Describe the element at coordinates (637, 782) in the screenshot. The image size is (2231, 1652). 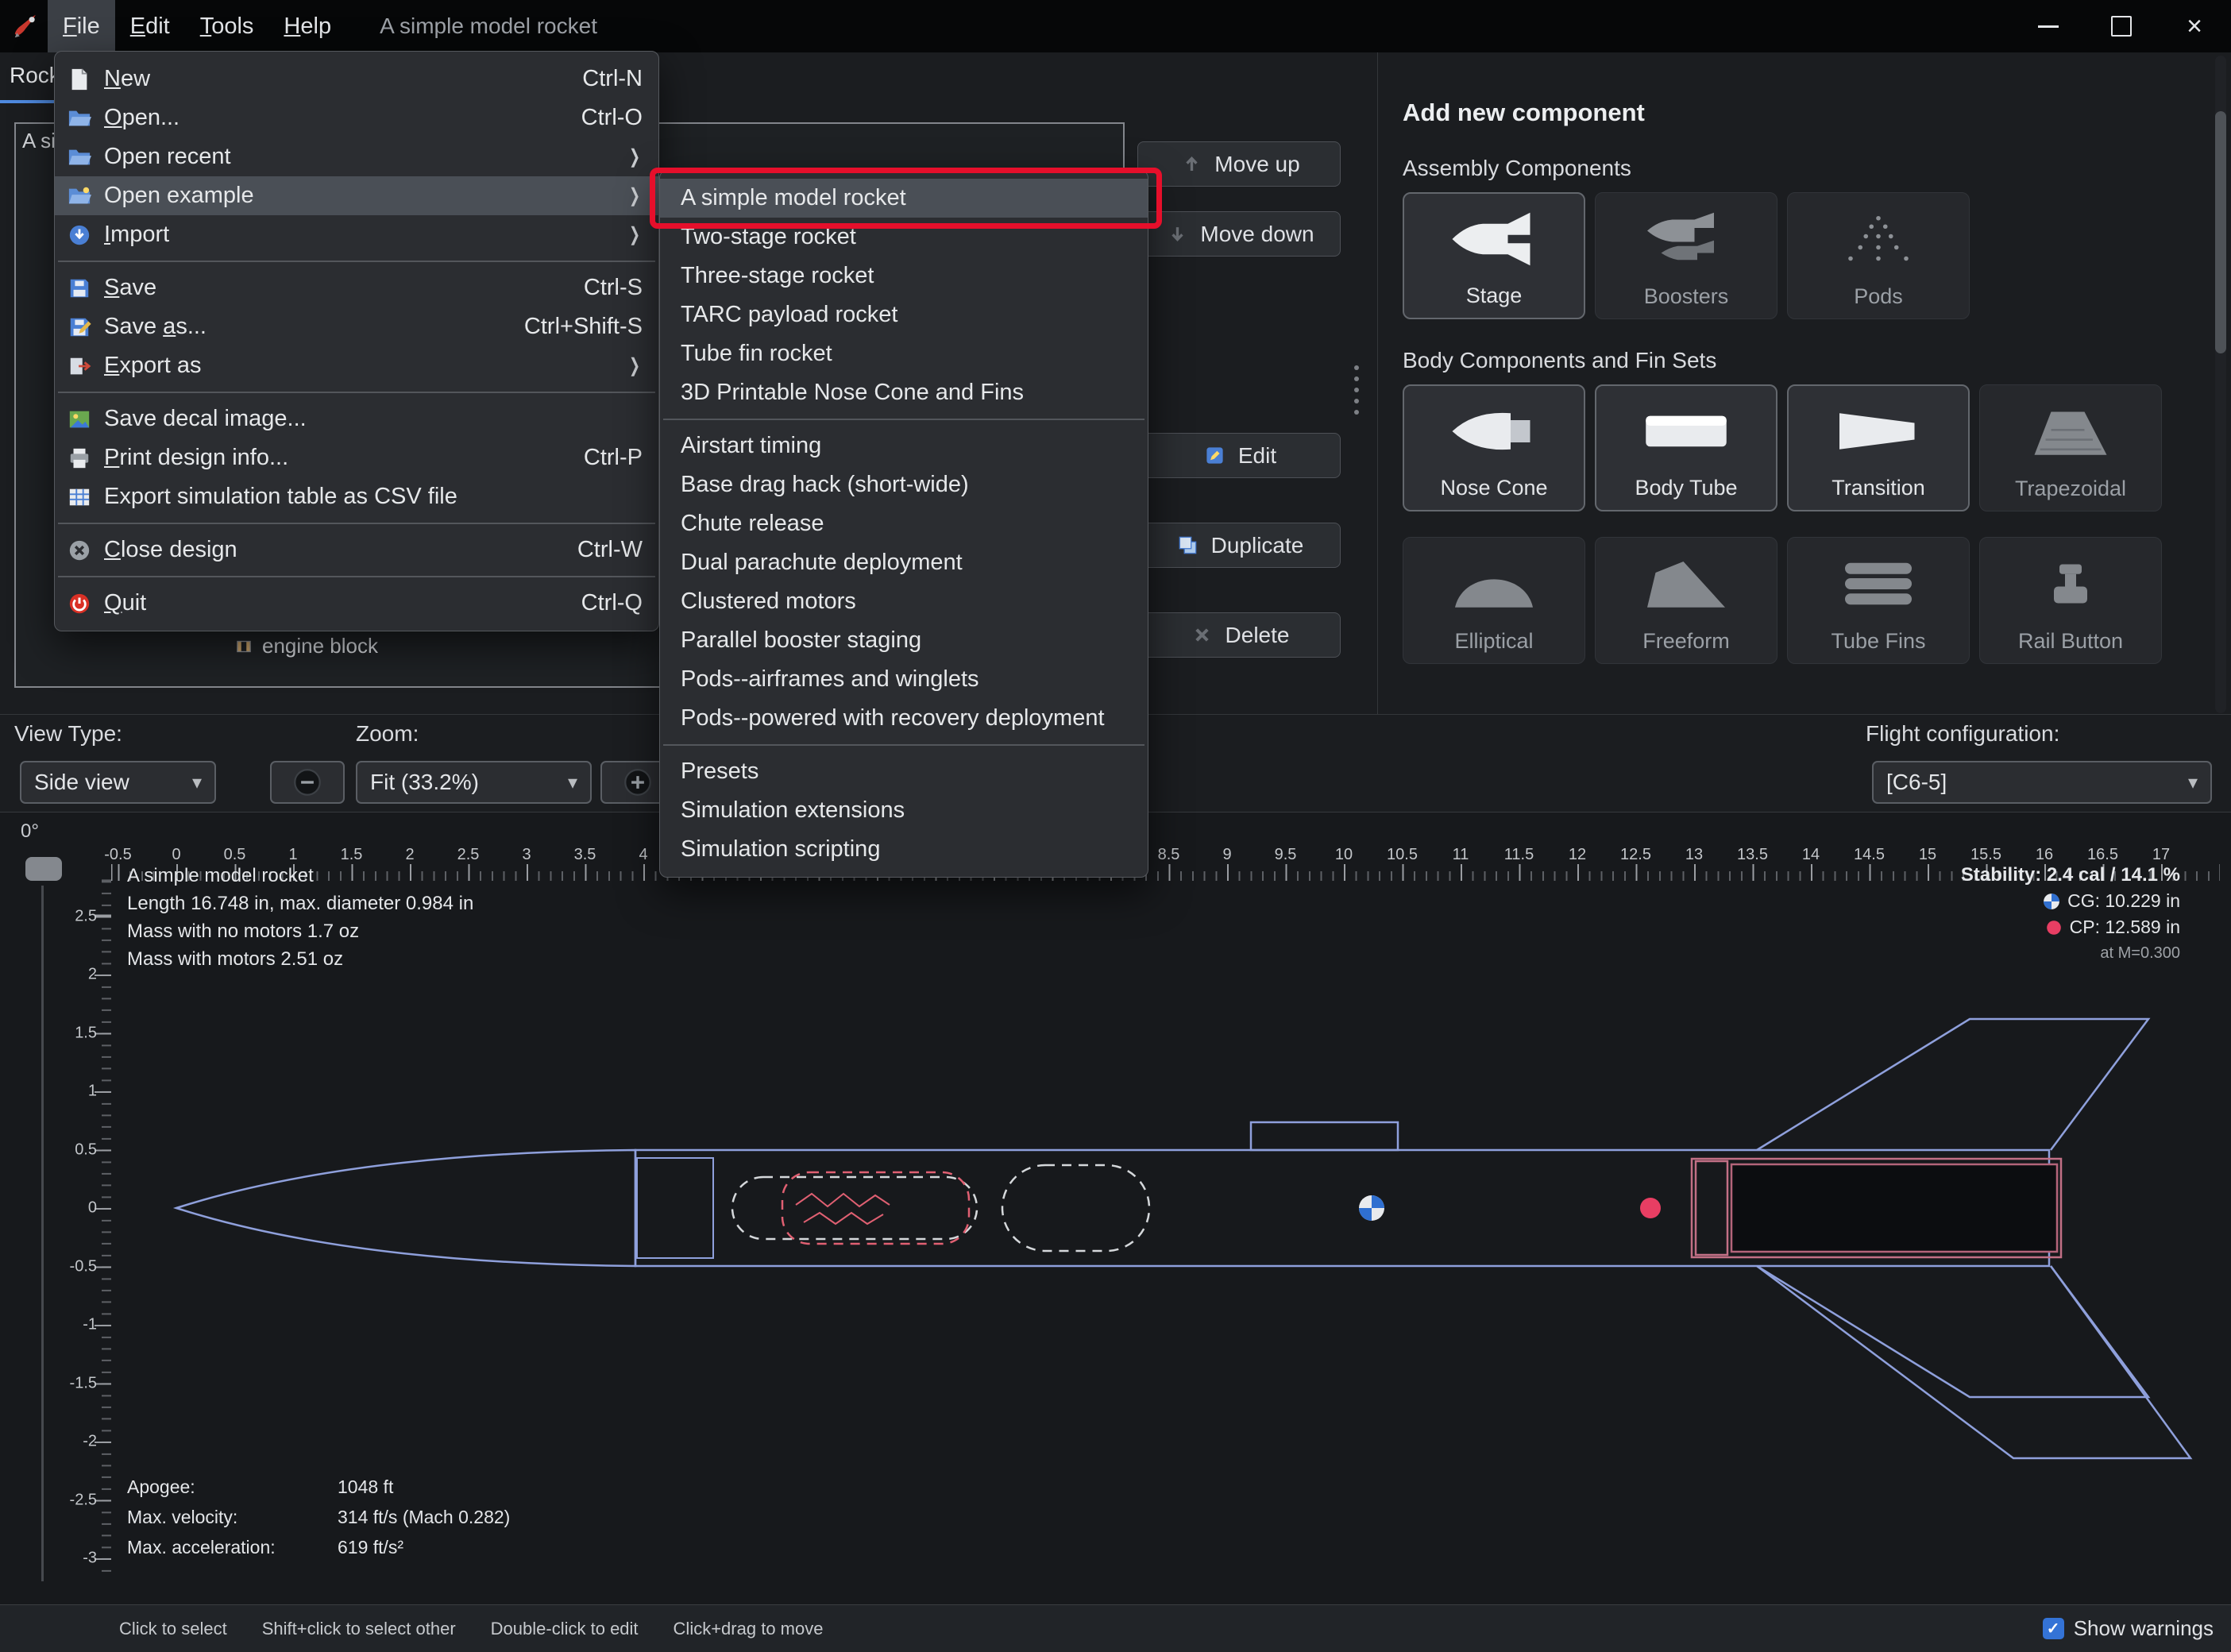
I see `zoom-in-icon` at that location.